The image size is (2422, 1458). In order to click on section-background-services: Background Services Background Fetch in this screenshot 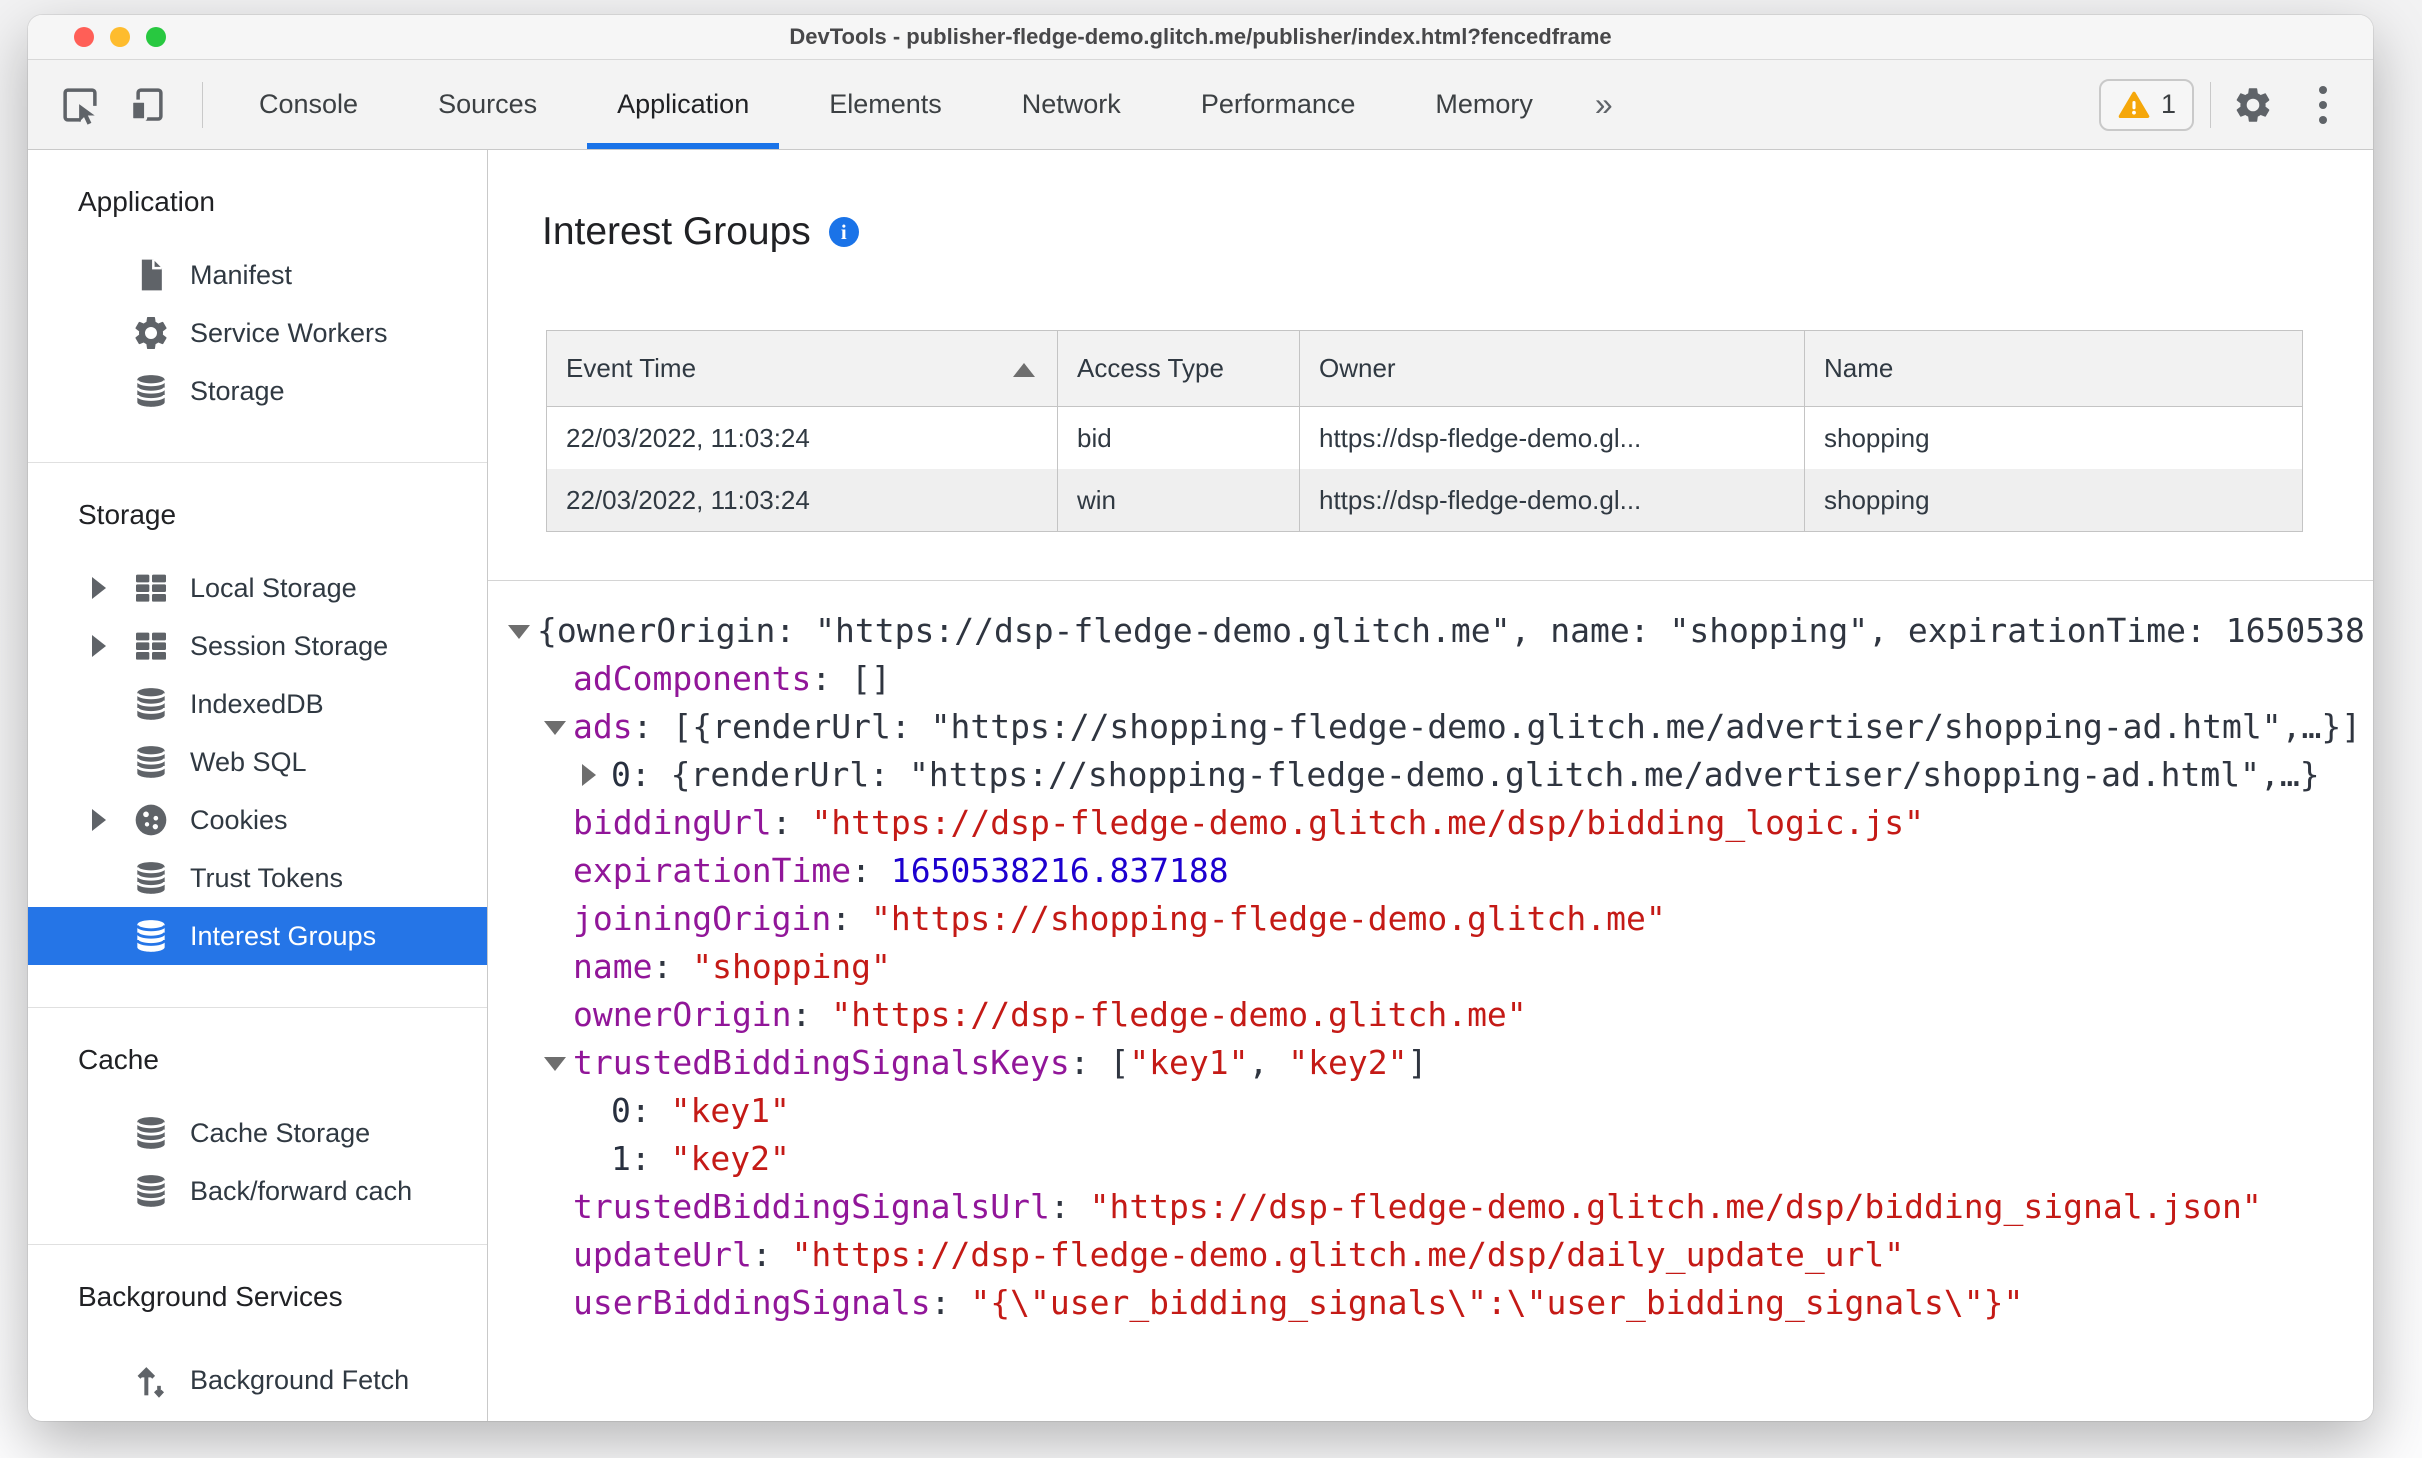, I will do `click(257, 1327)`.